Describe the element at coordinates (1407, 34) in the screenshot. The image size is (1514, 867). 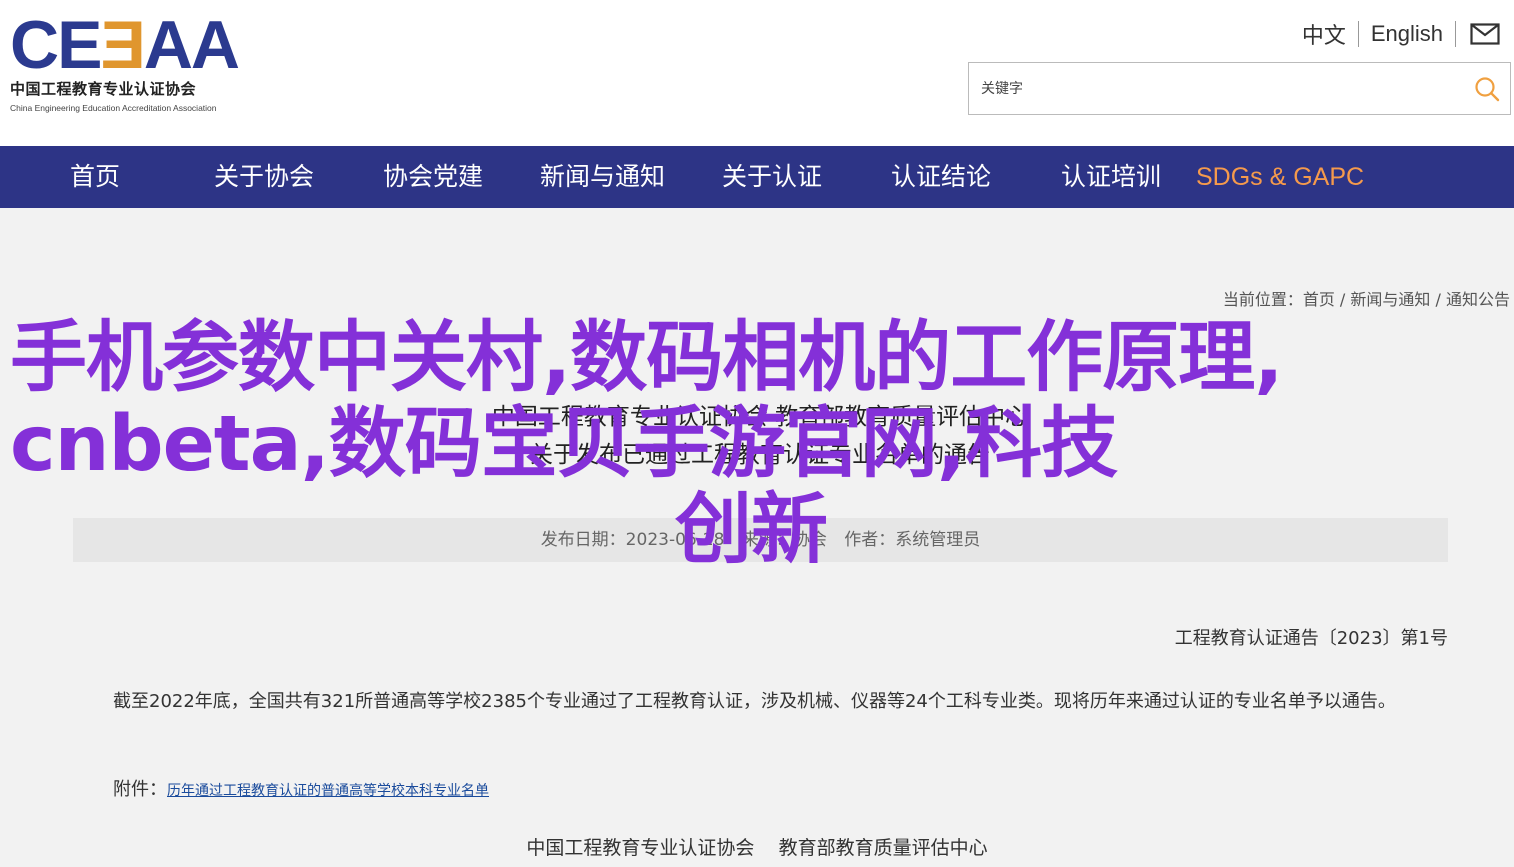
I see `lang-english-link: English` at that location.